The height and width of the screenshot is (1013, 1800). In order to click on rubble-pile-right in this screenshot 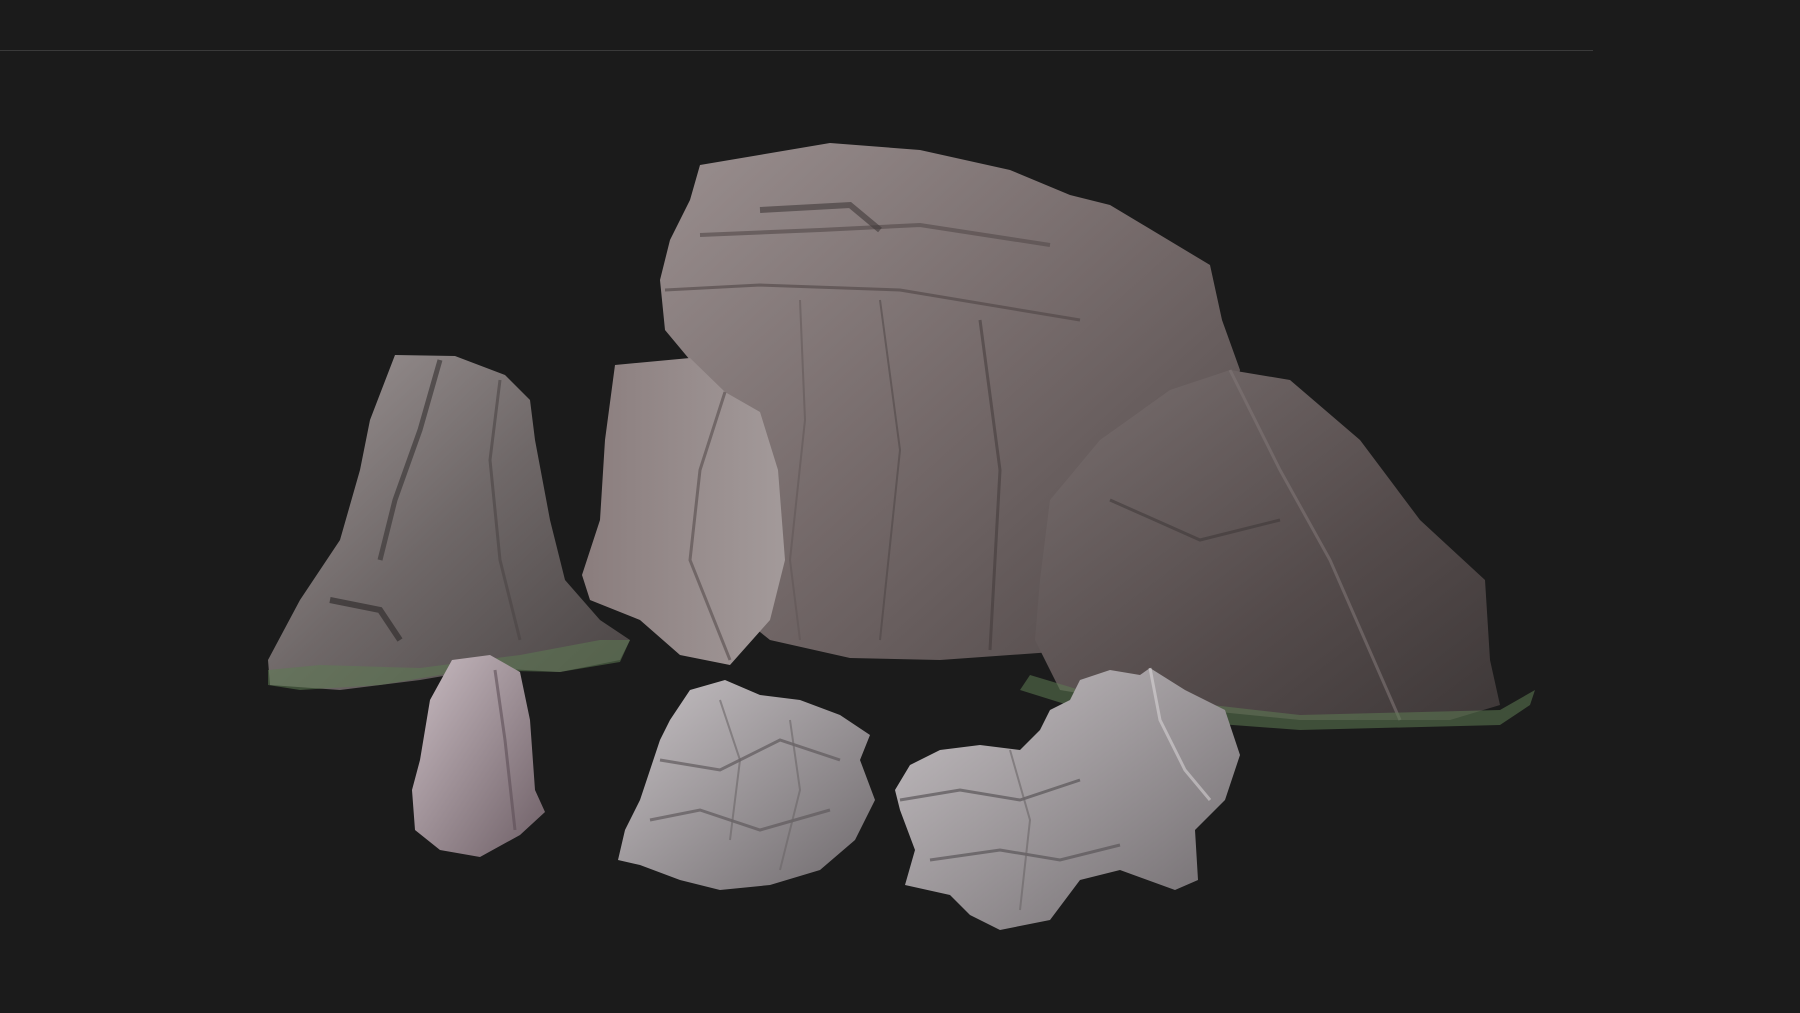, I will do `click(1067, 798)`.